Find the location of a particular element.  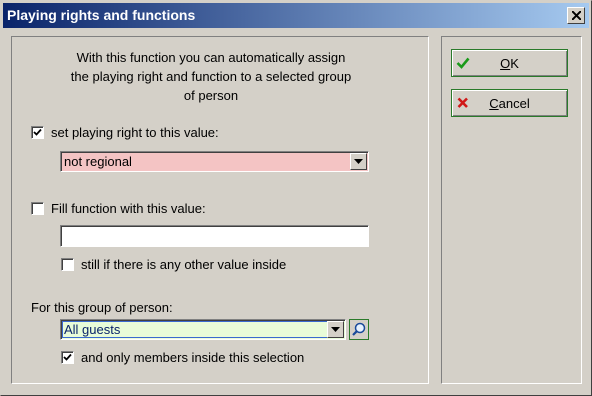

only-members-checkbox is located at coordinates (67, 357).